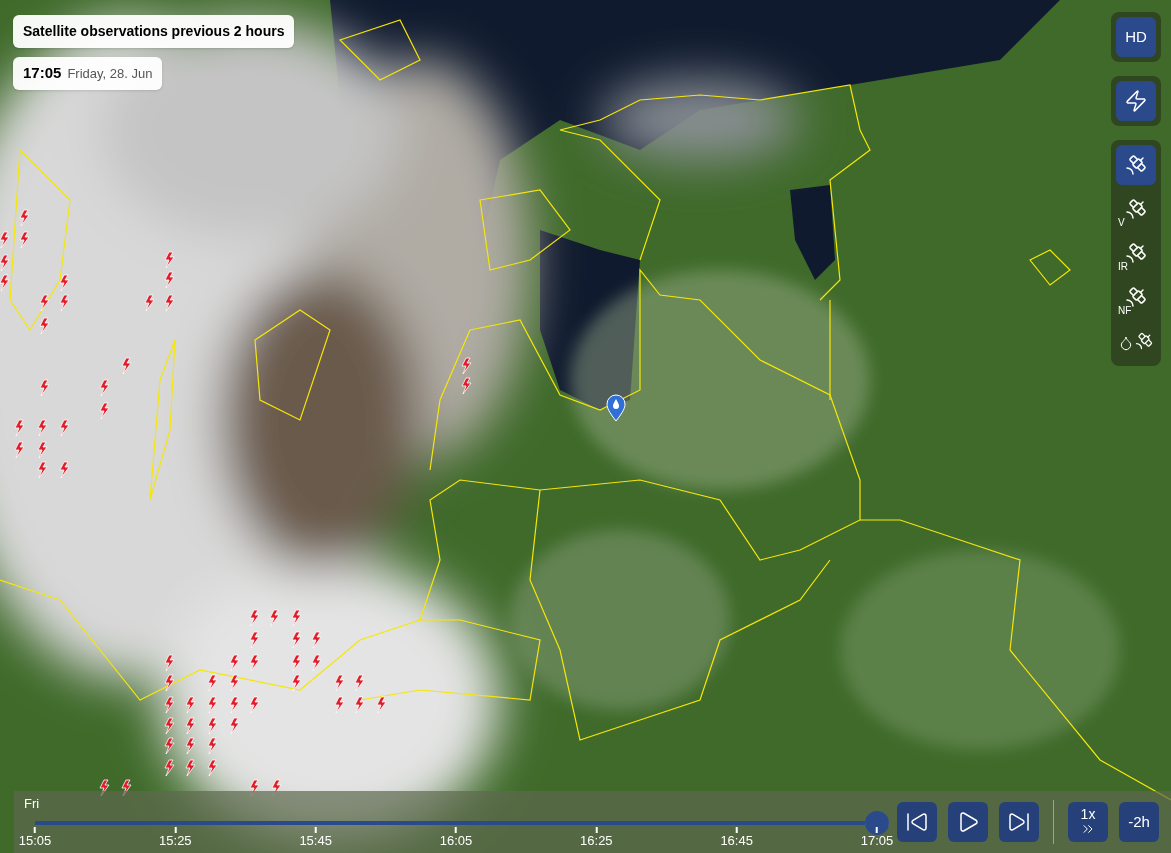 The width and height of the screenshot is (1171, 853). Describe the element at coordinates (32, 804) in the screenshot. I see `day-label: Fri` at that location.